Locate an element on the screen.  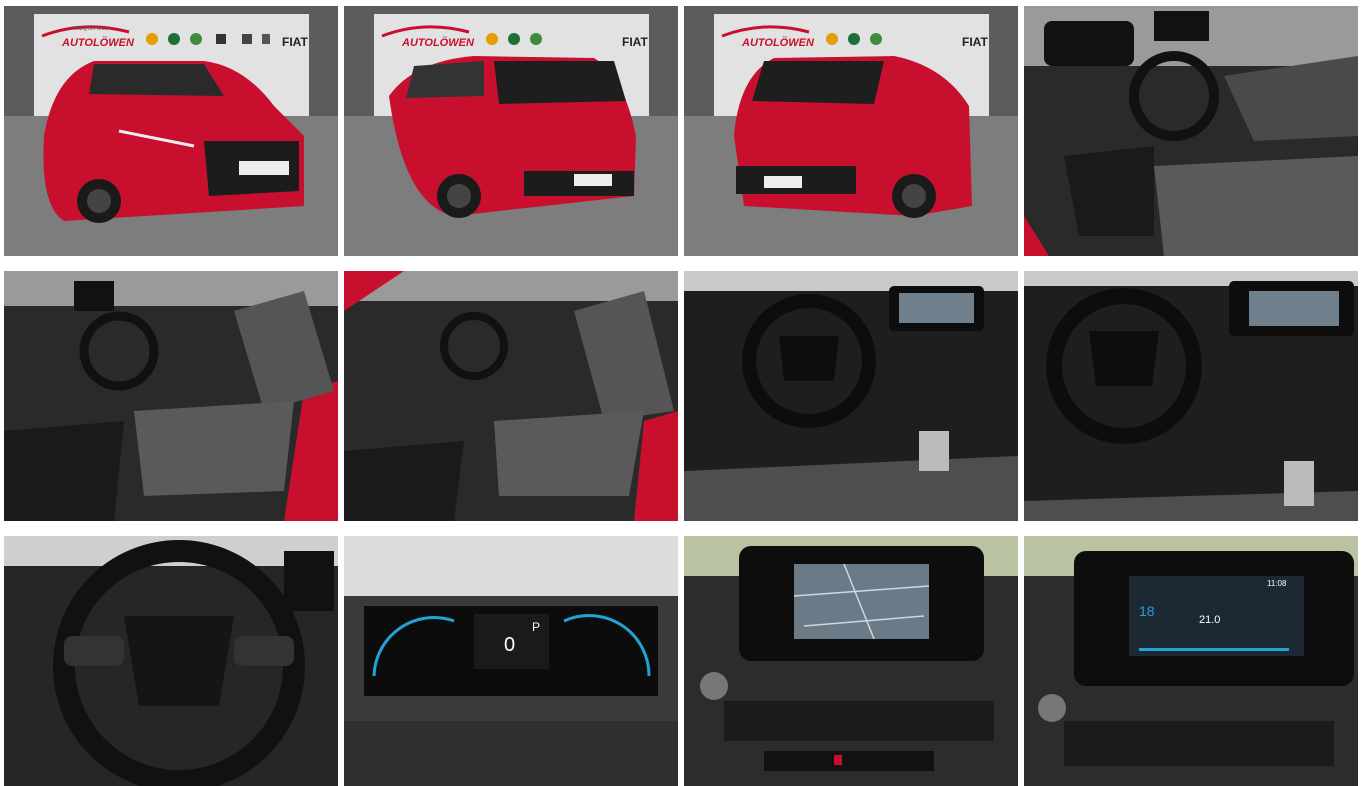
front-seat-photo is located at coordinates (171, 396).